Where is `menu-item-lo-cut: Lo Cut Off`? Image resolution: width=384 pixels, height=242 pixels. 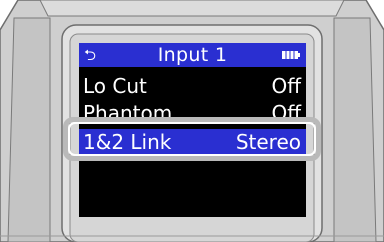 menu-item-lo-cut: Lo Cut Off is located at coordinates (192, 86).